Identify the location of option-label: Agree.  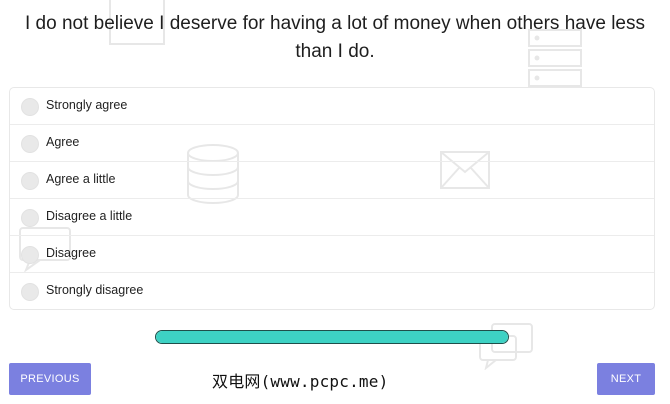
(63, 142).